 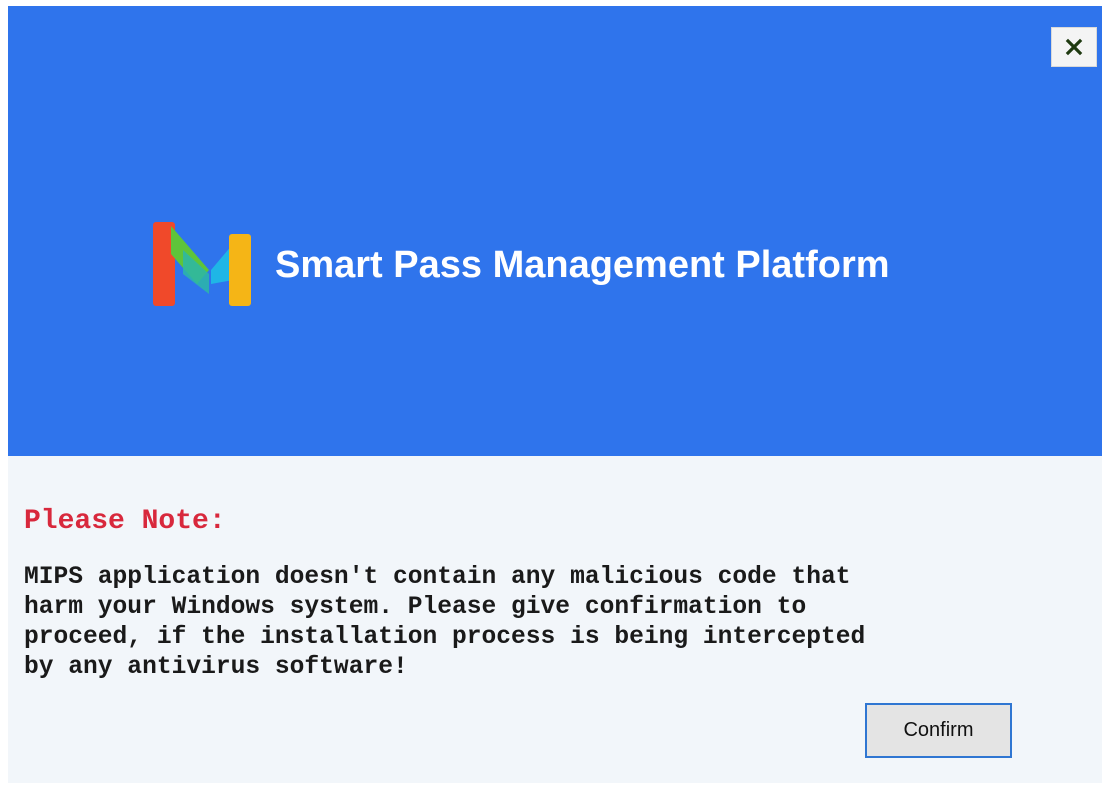 I want to click on close-button, so click(x=1074, y=47).